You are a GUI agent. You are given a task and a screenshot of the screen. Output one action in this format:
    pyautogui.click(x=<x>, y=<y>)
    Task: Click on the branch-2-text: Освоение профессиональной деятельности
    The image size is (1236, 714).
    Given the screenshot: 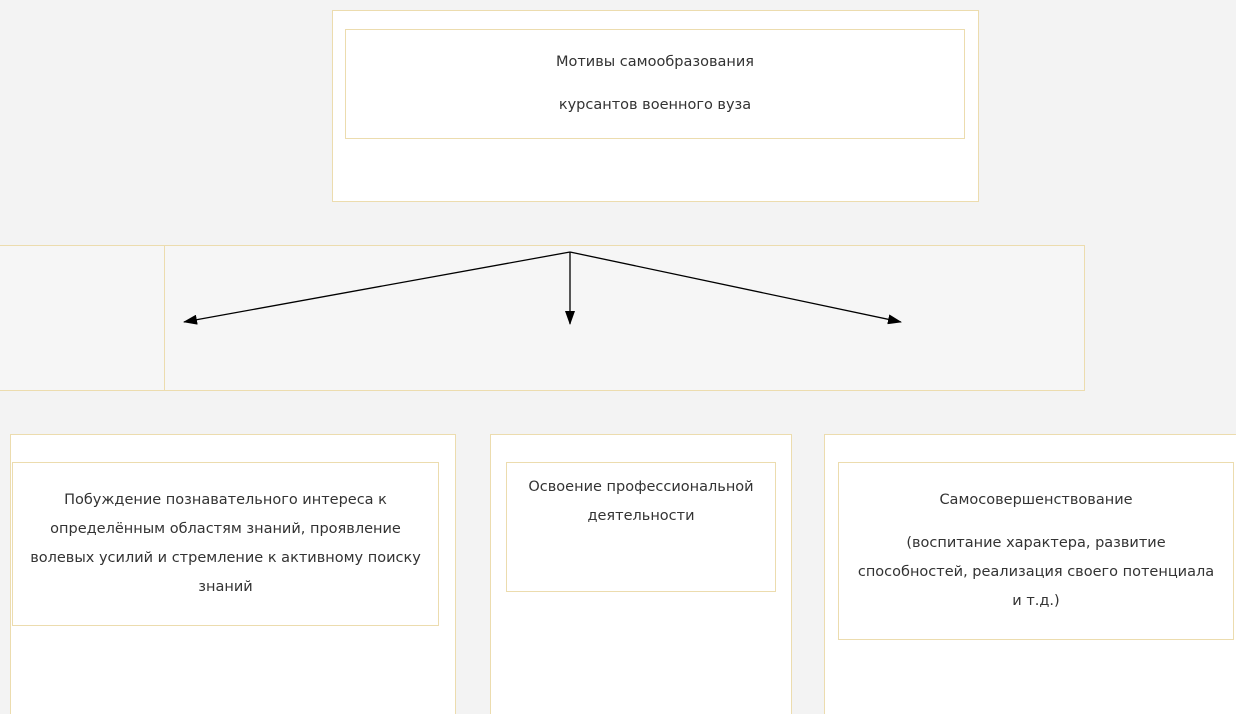 What is the action you would take?
    pyautogui.click(x=641, y=501)
    